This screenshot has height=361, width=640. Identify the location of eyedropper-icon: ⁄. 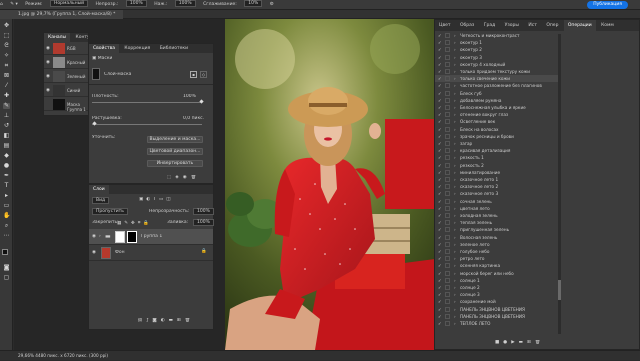
(6, 86).